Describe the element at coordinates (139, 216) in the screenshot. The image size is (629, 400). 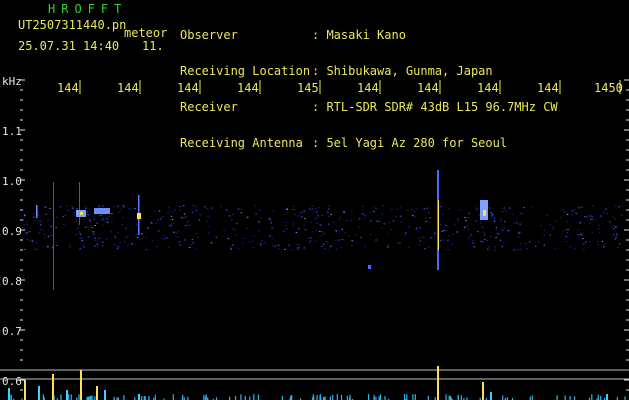
I see `echo-blob` at that location.